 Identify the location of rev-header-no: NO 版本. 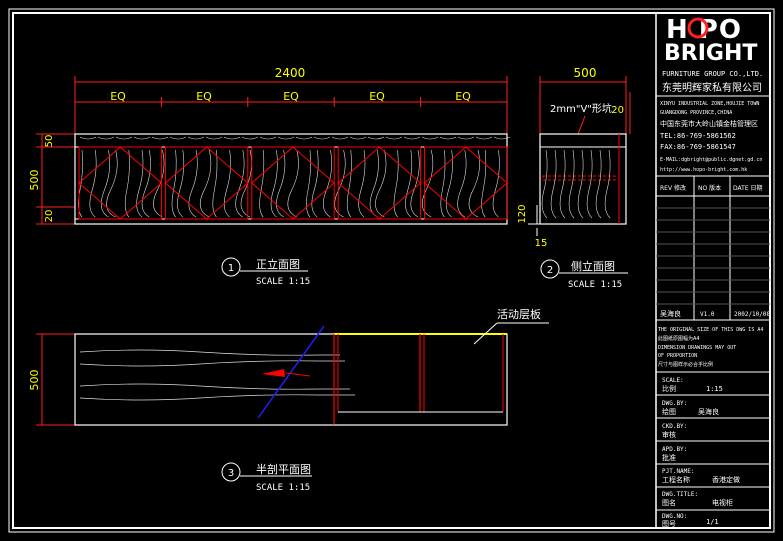
(709, 188).